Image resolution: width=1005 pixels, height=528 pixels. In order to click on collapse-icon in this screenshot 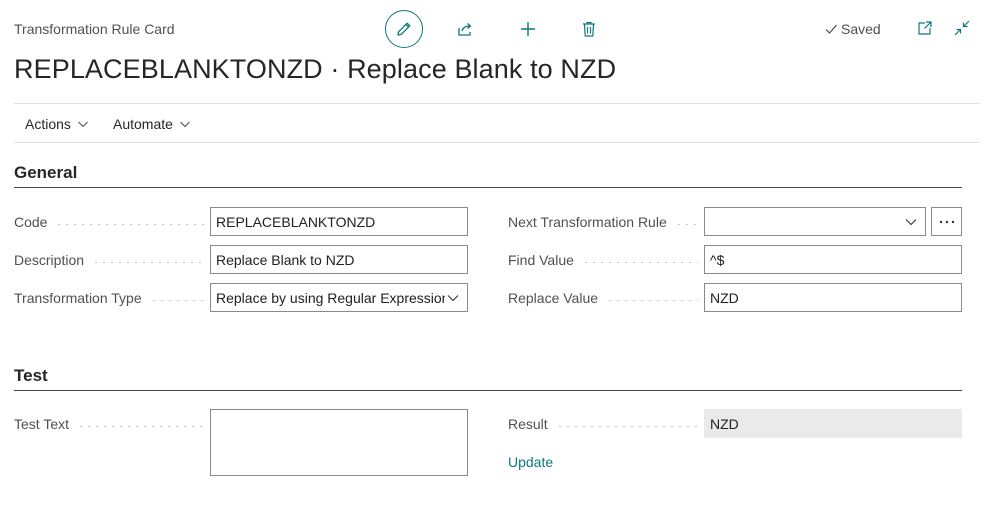, I will do `click(962, 28)`.